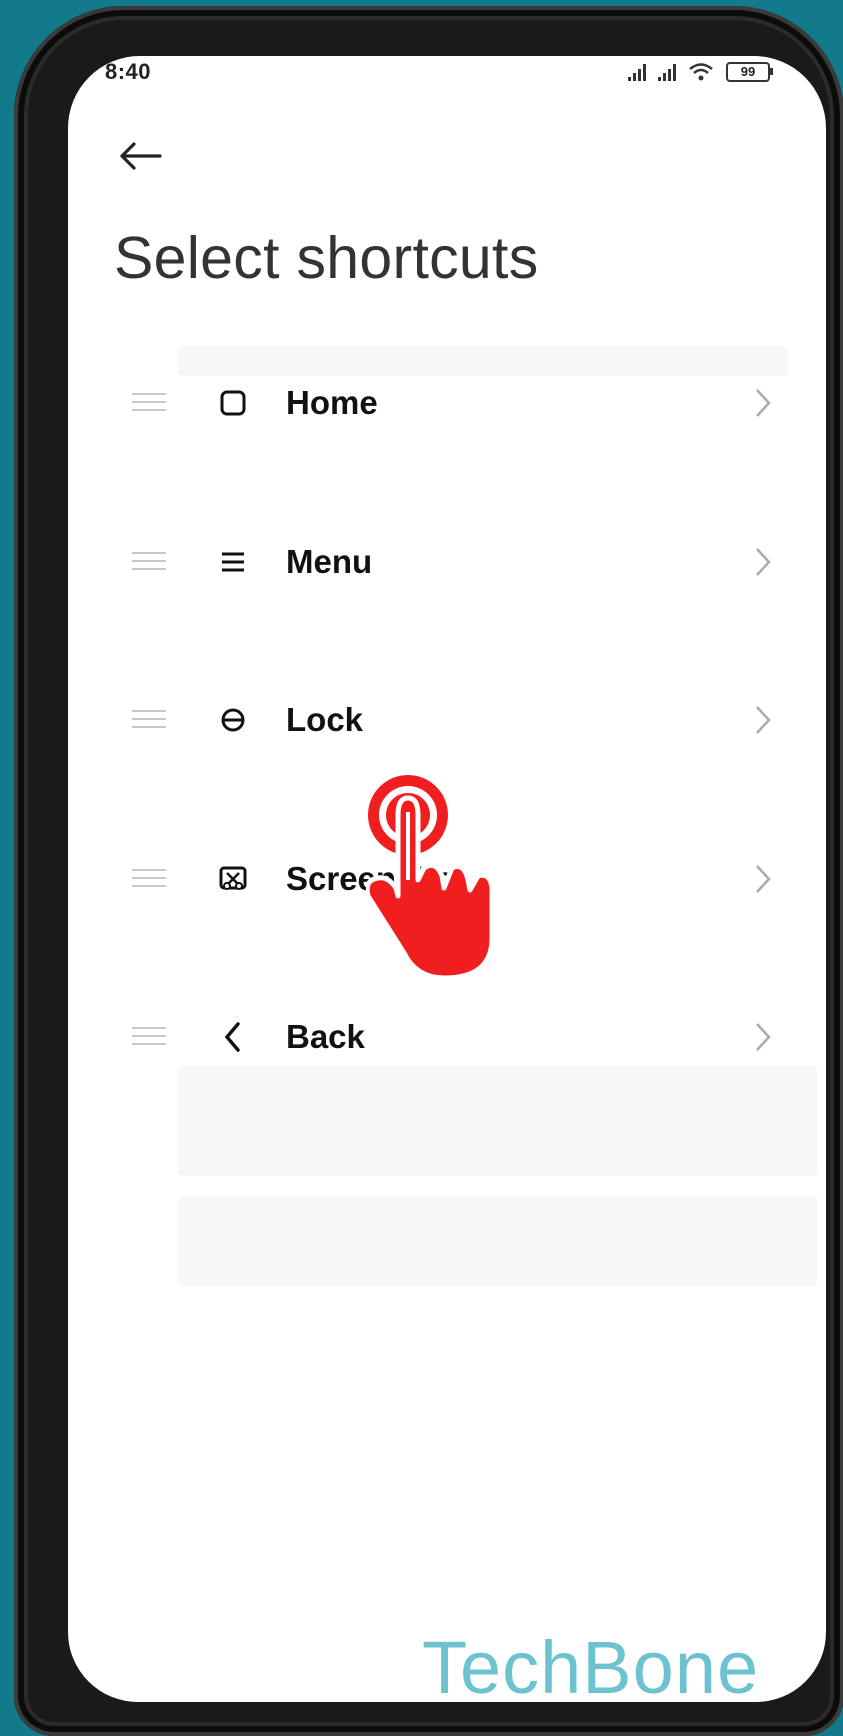 The height and width of the screenshot is (1736, 843). What do you see at coordinates (233, 879) in the screenshot?
I see `screenshot-icon` at bounding box center [233, 879].